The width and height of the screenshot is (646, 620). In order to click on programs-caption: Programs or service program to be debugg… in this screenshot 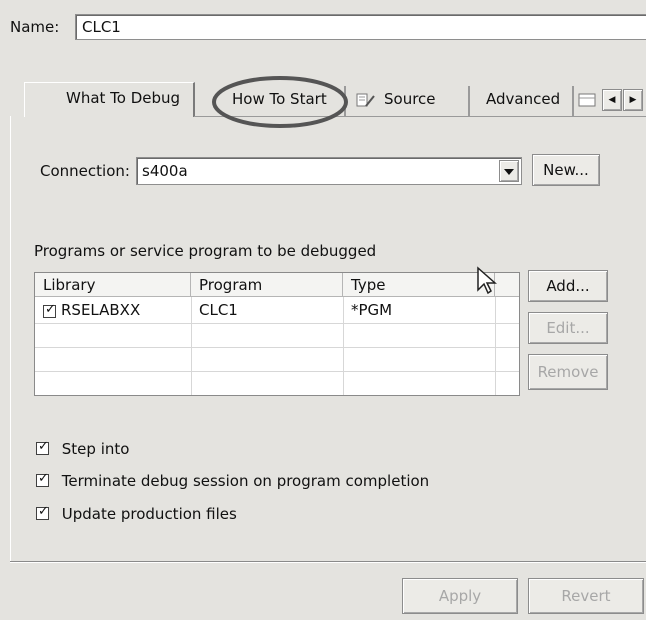, I will do `click(205, 251)`.